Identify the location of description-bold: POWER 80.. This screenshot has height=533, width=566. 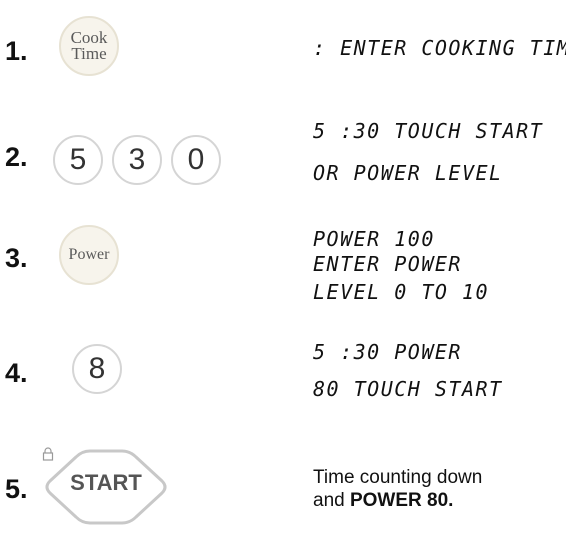
(401, 500).